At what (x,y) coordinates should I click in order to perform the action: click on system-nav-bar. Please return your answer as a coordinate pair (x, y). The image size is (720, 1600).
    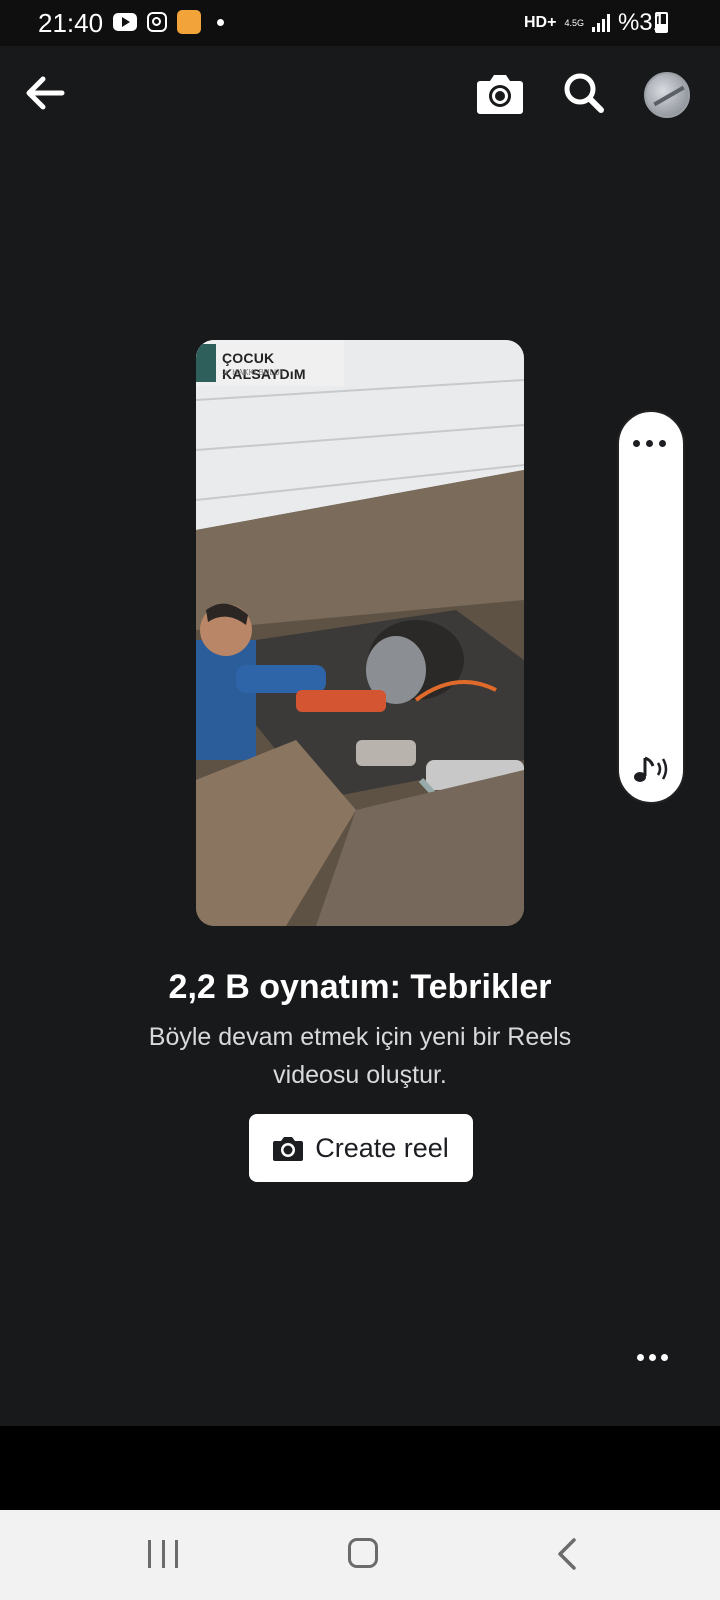
    Looking at the image, I should click on (360, 1555).